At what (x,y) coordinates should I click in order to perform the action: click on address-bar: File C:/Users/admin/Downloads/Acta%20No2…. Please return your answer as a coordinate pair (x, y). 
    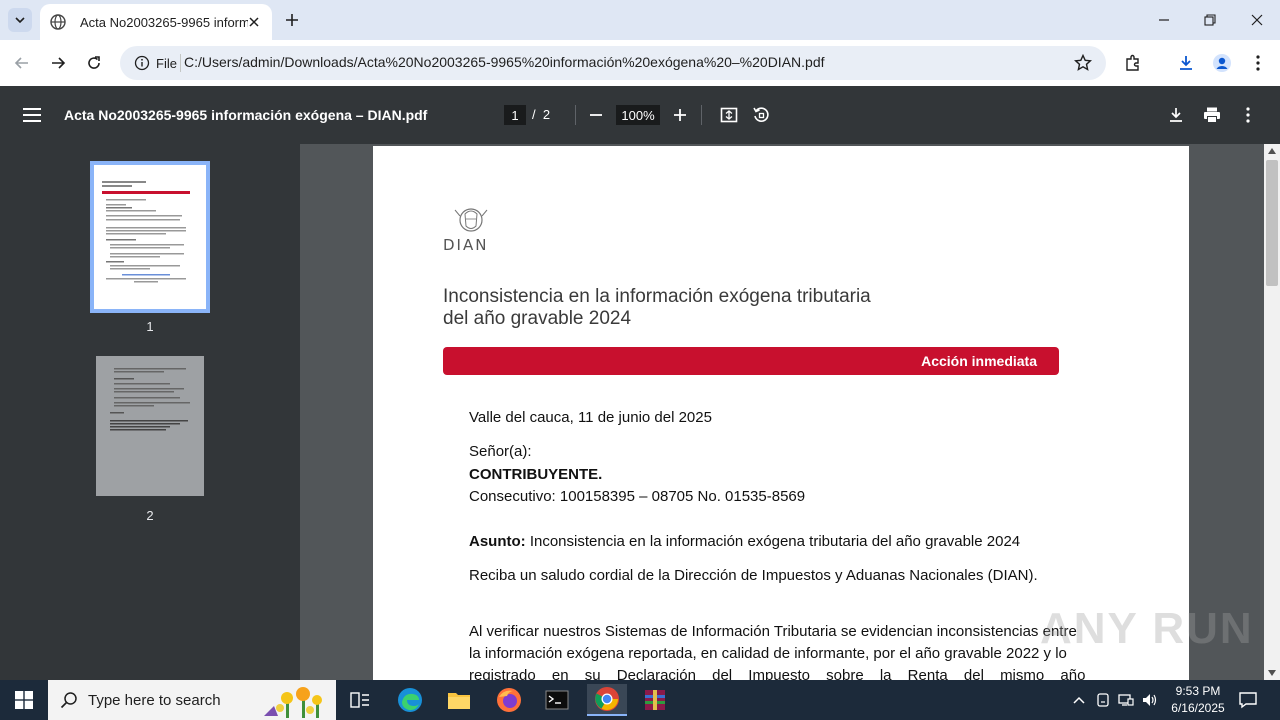
    Looking at the image, I should click on (613, 63).